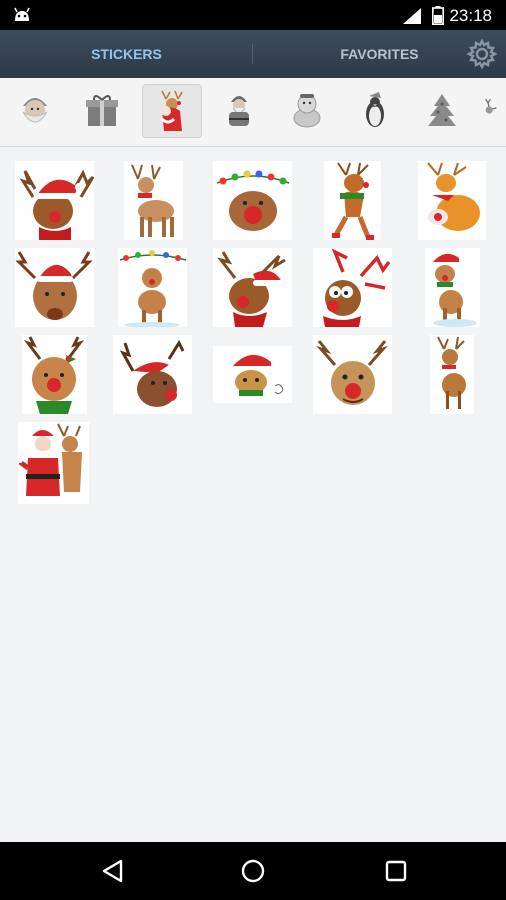  What do you see at coordinates (257, 375) in the screenshot?
I see `reindeer-baby-hat-sticker` at bounding box center [257, 375].